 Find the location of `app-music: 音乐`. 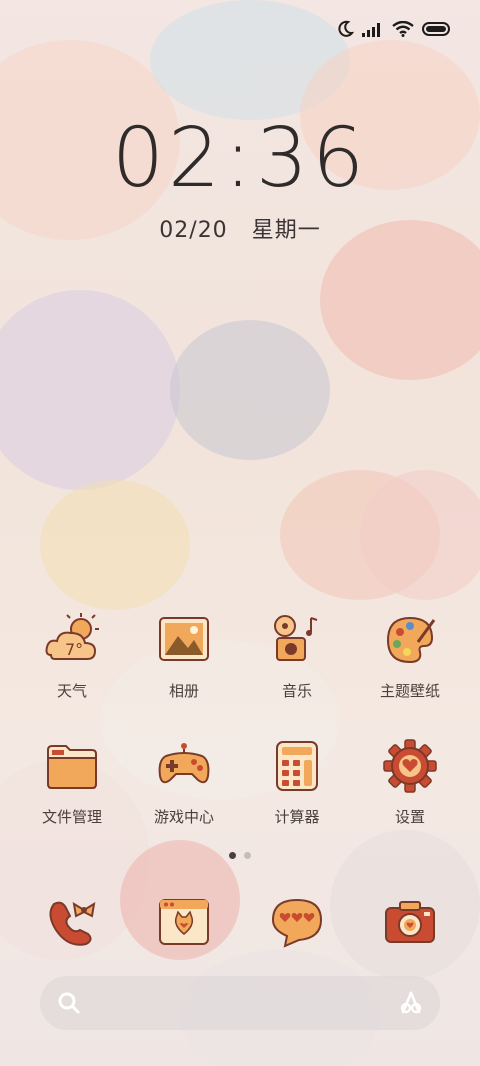

app-music: 音乐 is located at coordinates (297, 655).